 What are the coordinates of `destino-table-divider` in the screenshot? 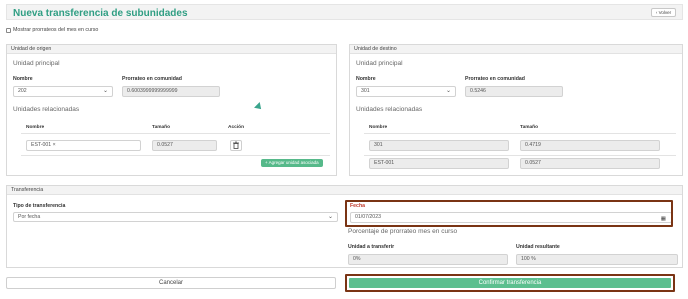 It's located at (520, 133).